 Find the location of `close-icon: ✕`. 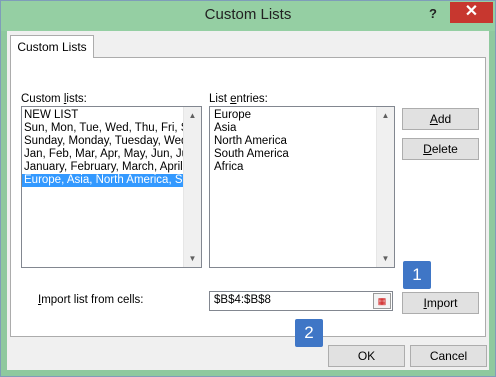

close-icon: ✕ is located at coordinates (471, 11).